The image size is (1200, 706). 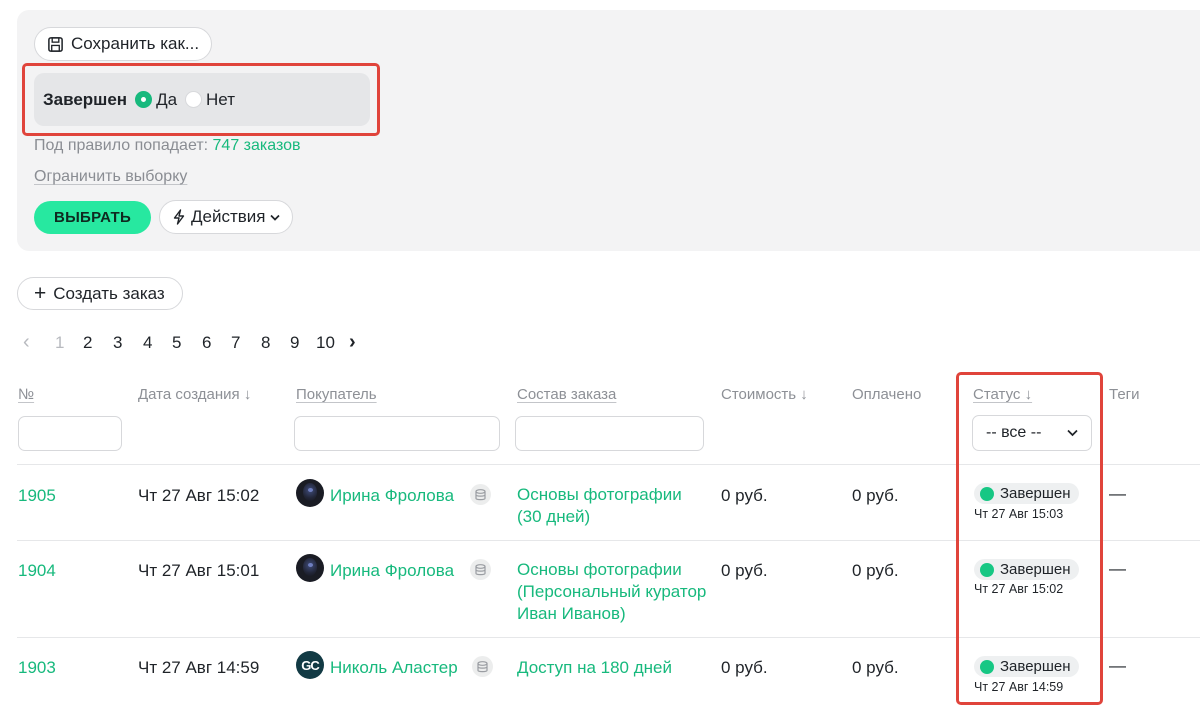 What do you see at coordinates (110, 177) in the screenshot?
I see `limit-selection-link: Ограничить выборку` at bounding box center [110, 177].